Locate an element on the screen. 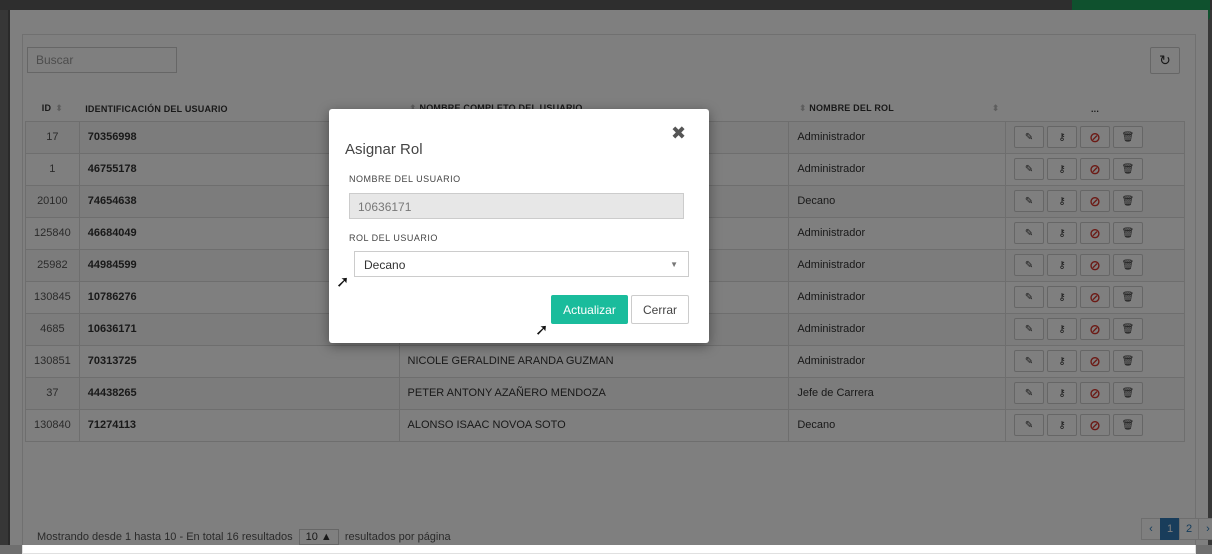 The height and width of the screenshot is (554, 1212). close-icon: ✖ is located at coordinates (678, 133).